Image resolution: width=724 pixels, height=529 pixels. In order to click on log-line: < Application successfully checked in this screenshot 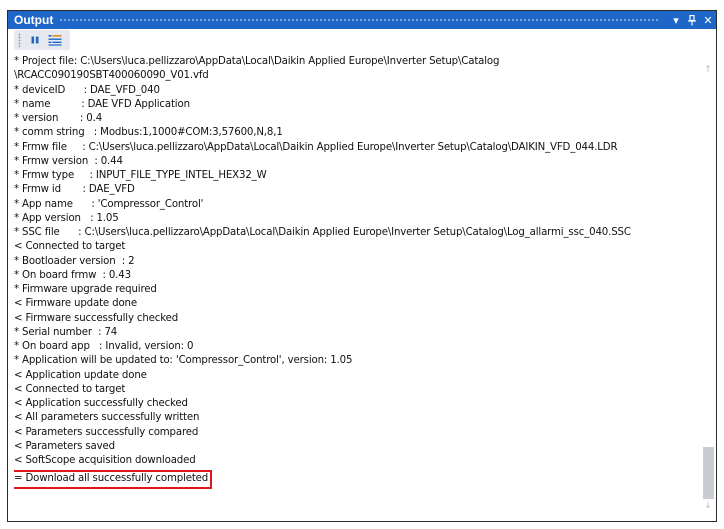, I will do `click(101, 403)`.